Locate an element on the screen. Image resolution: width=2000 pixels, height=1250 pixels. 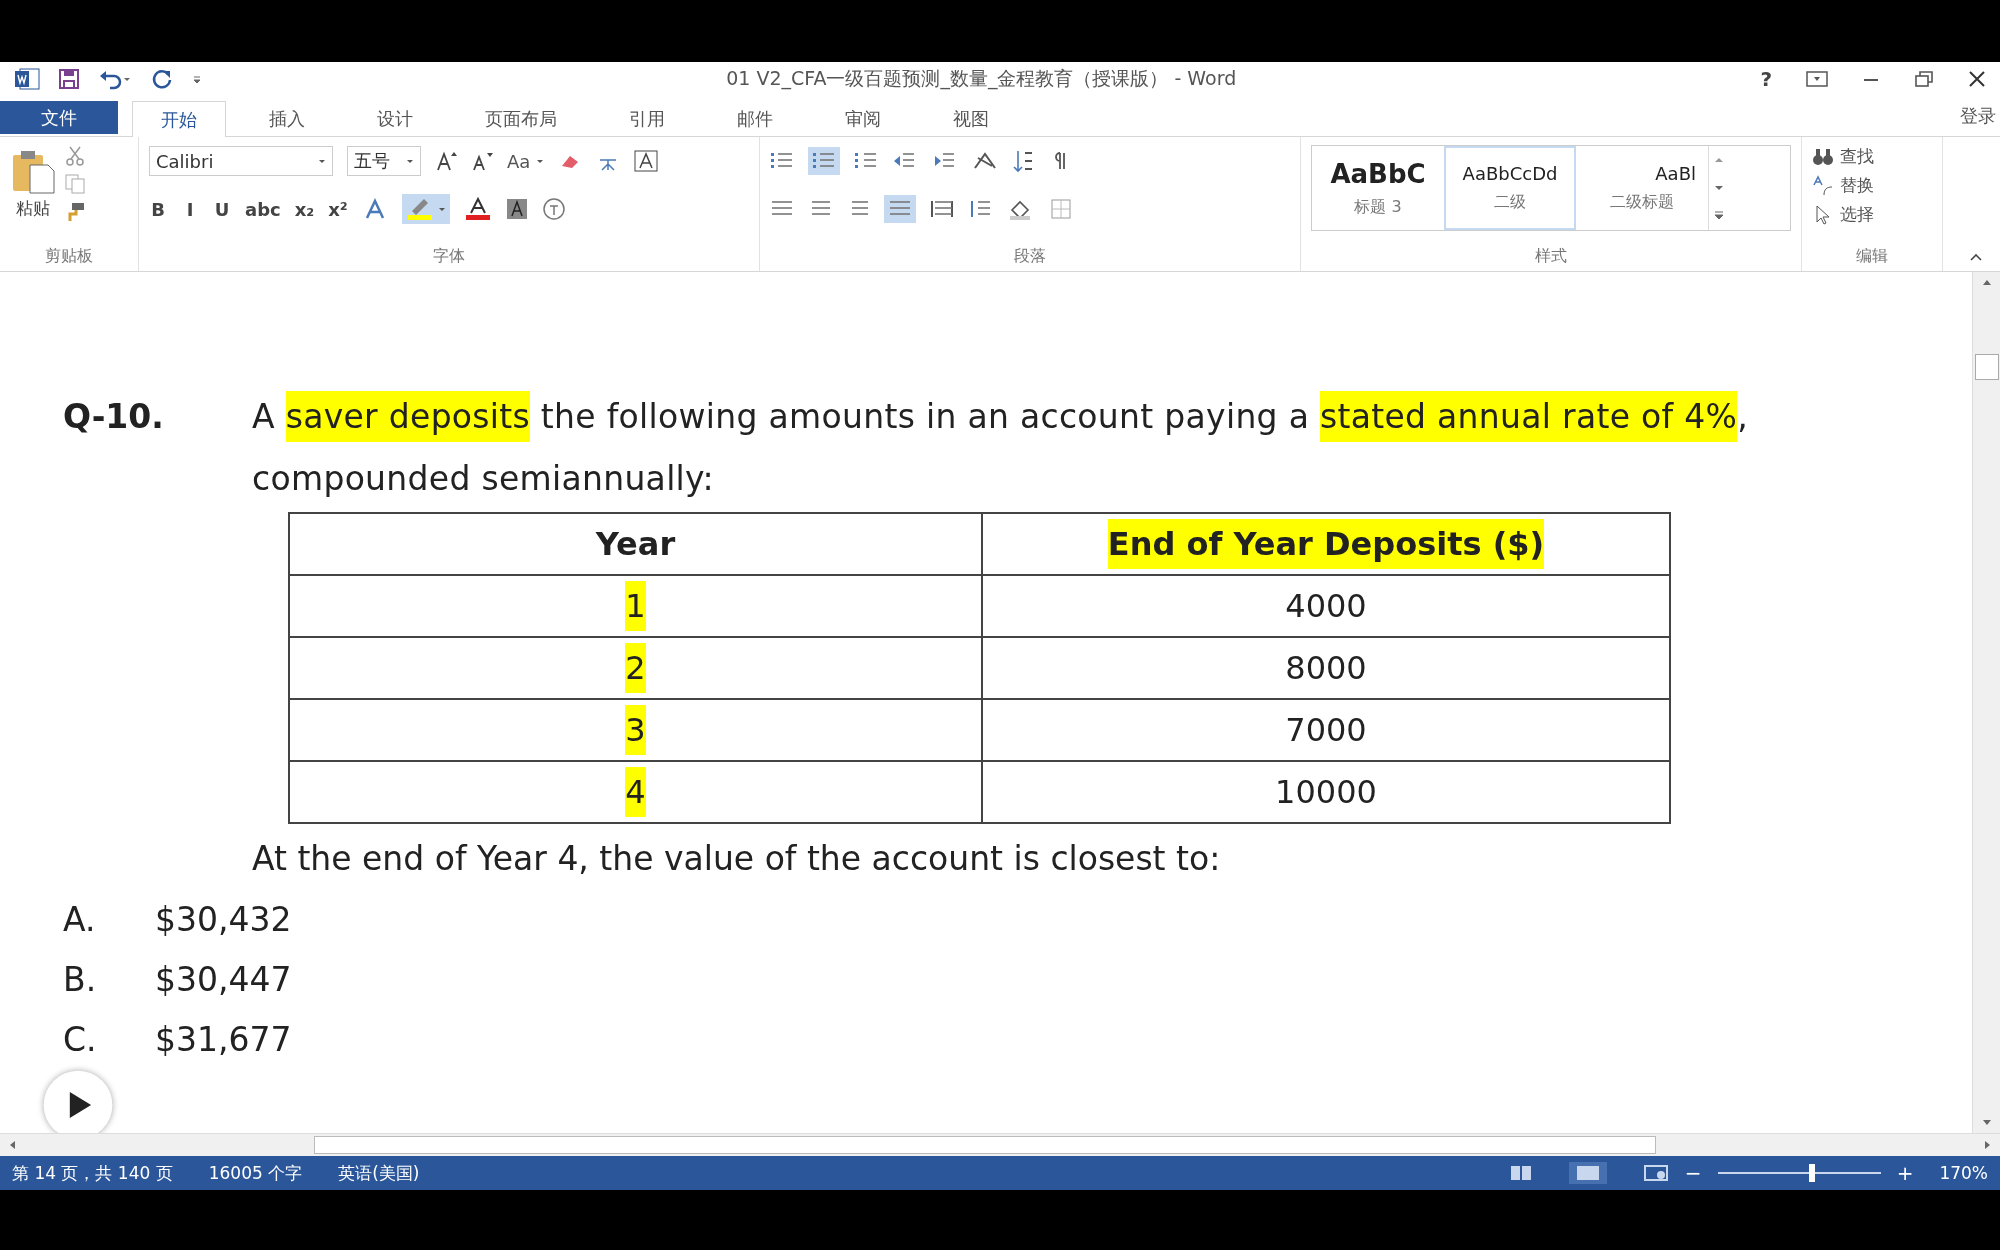
paste-button: 粘贴 is located at coordinates (33, 180).